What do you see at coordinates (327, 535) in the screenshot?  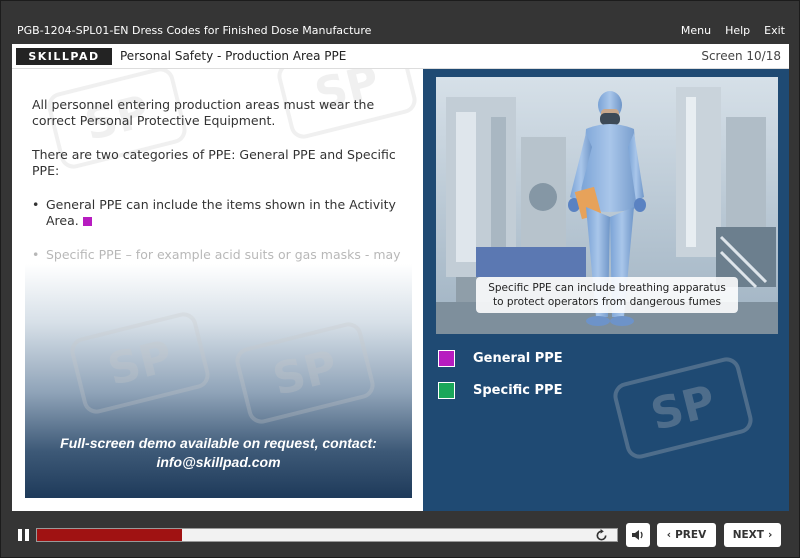 I see `progress-bar` at bounding box center [327, 535].